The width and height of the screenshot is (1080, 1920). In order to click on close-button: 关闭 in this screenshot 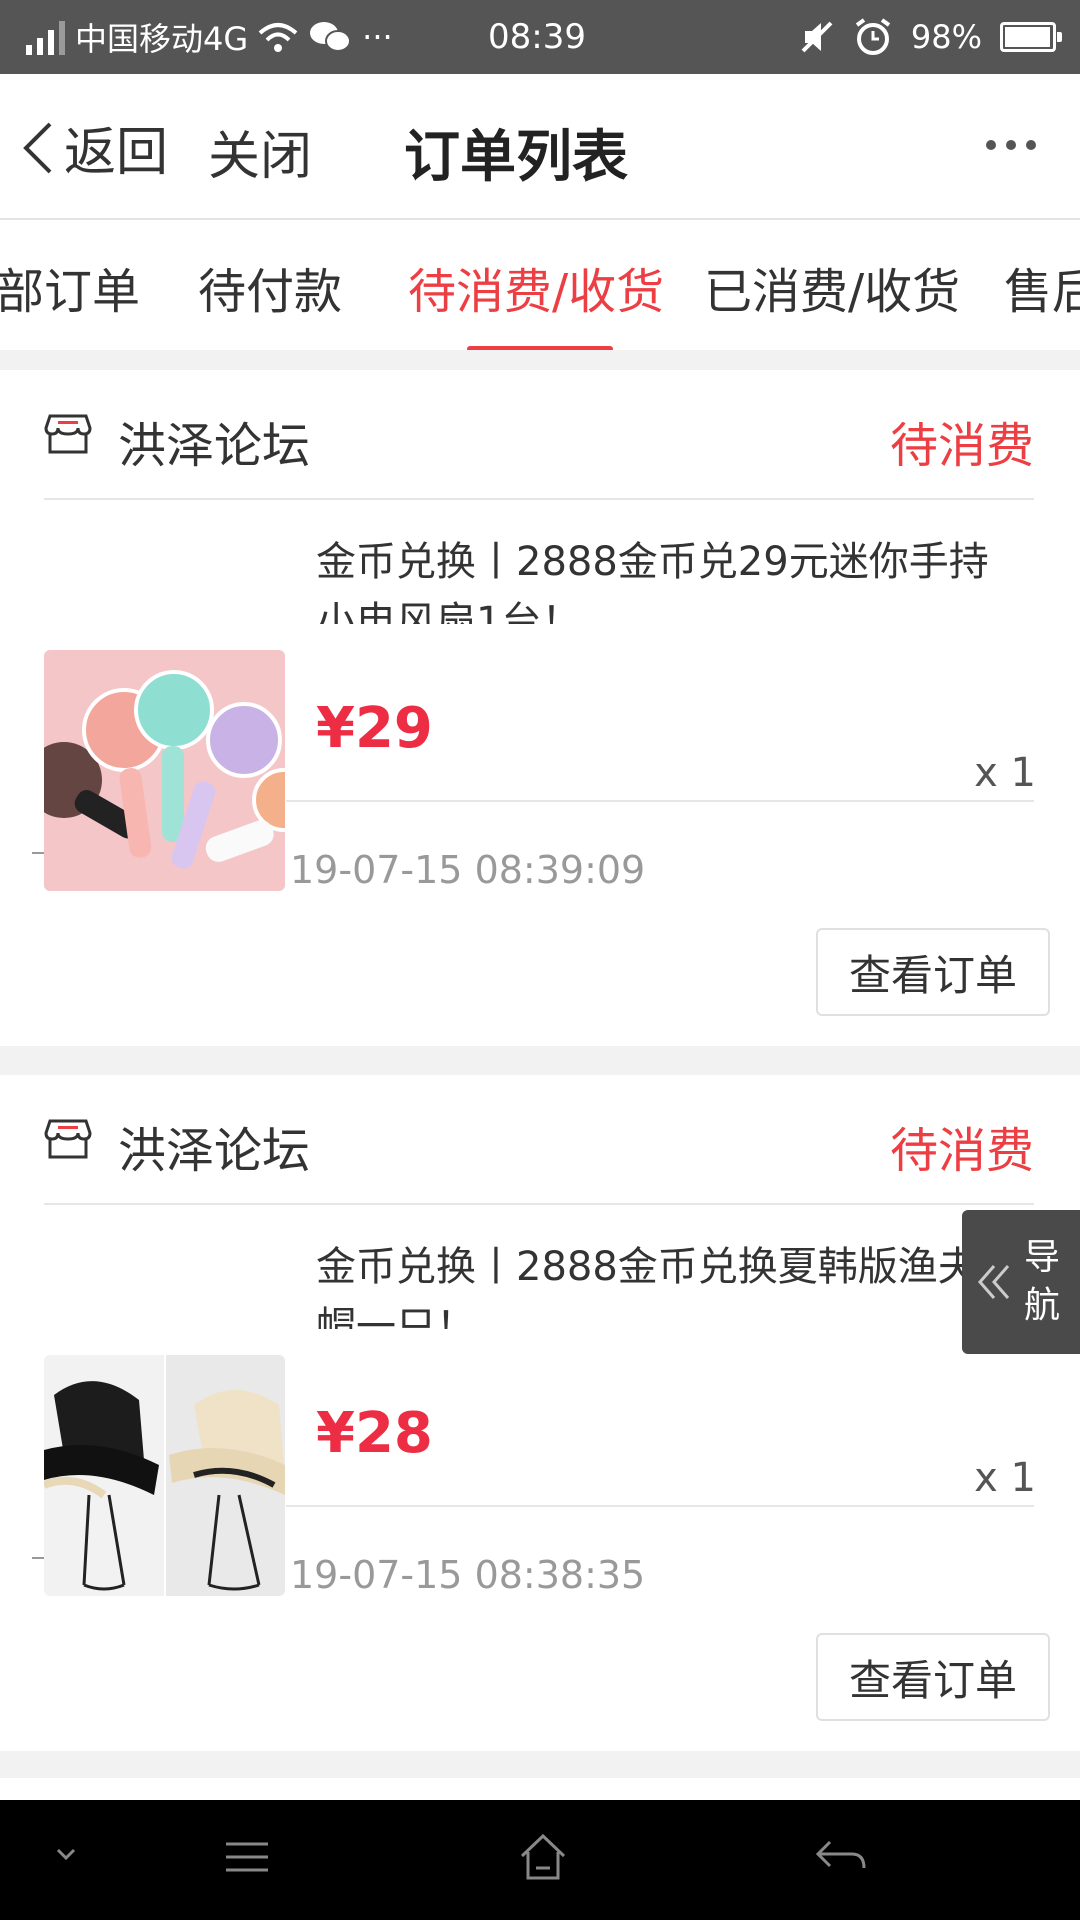, I will do `click(260, 151)`.